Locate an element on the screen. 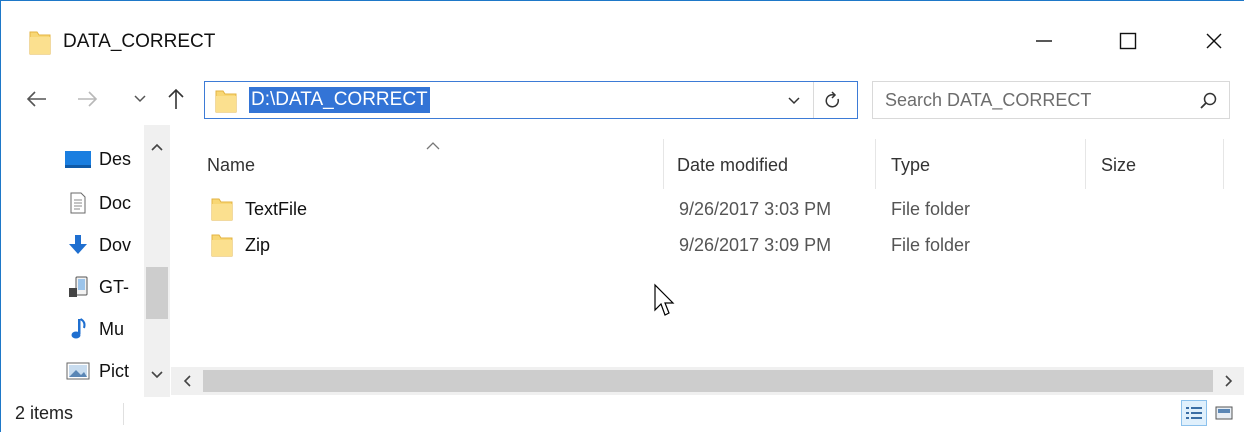 This screenshot has height=432, width=1244. file-row: TextFile 9/26/2017 3:03 PM File folder is located at coordinates (722, 209).